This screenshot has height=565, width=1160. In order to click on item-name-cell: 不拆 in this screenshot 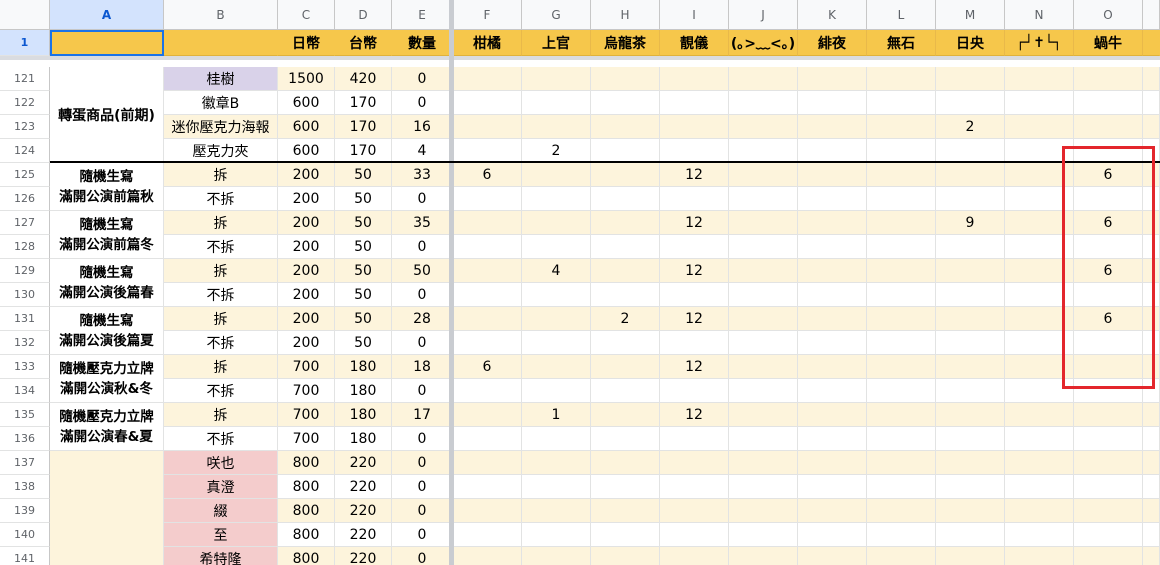, I will do `click(221, 295)`.